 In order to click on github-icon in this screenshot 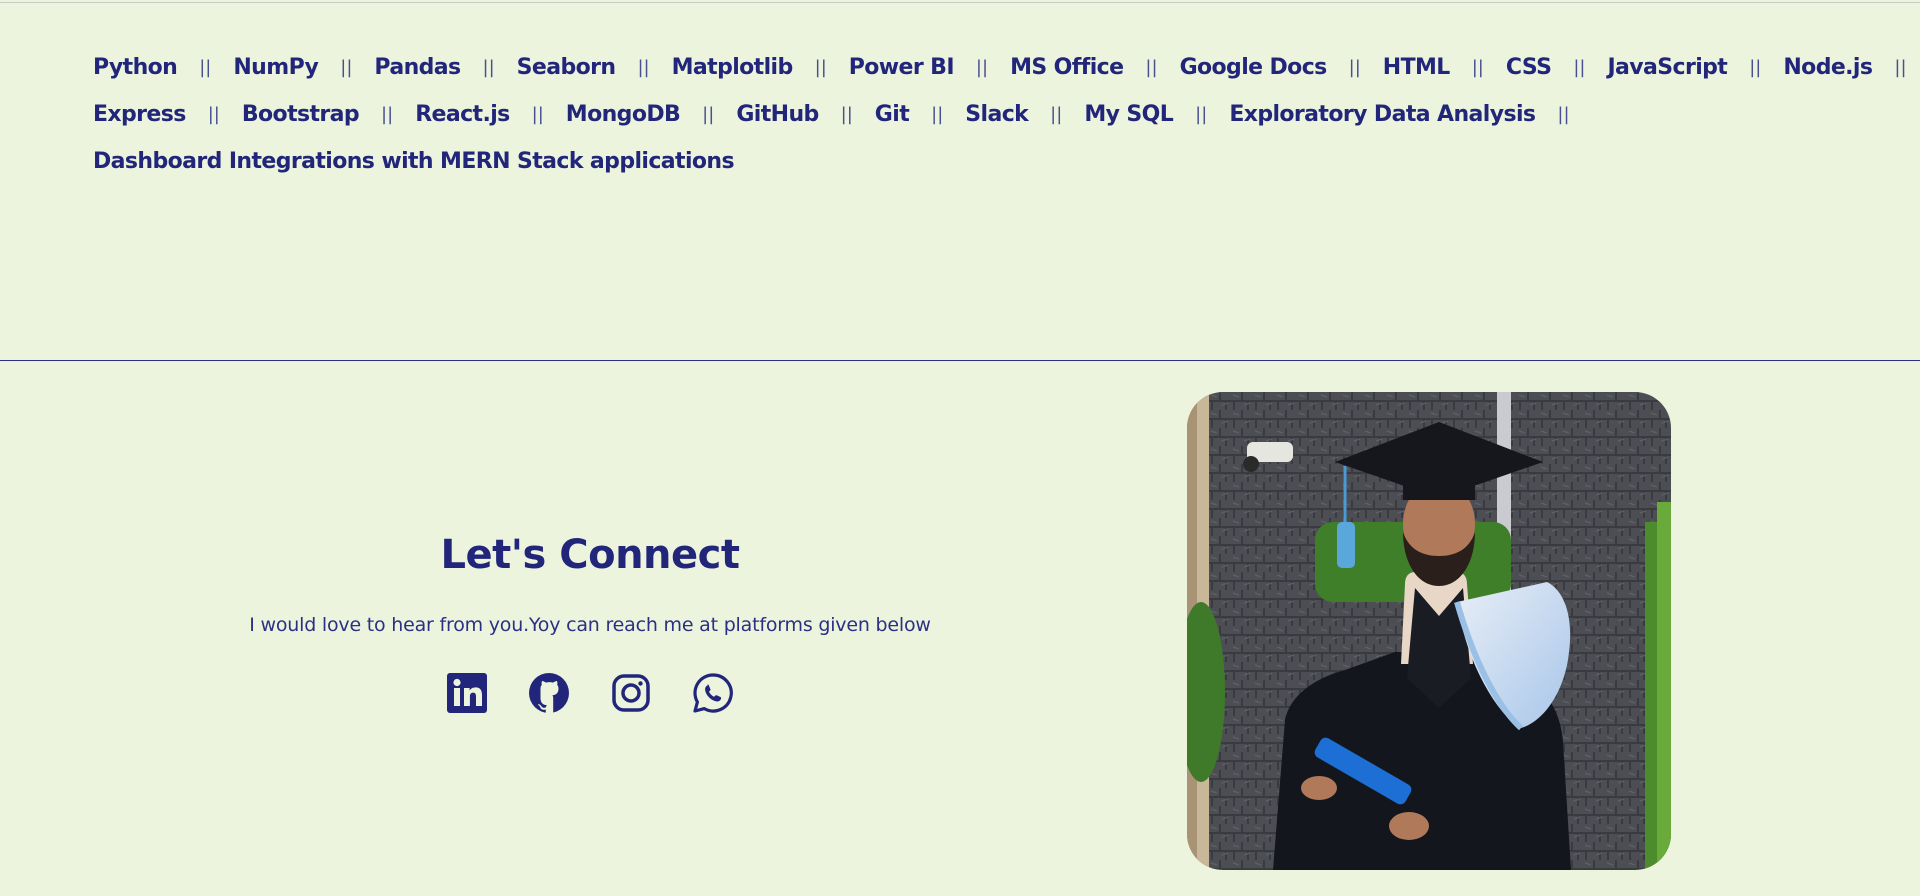, I will do `click(549, 693)`.